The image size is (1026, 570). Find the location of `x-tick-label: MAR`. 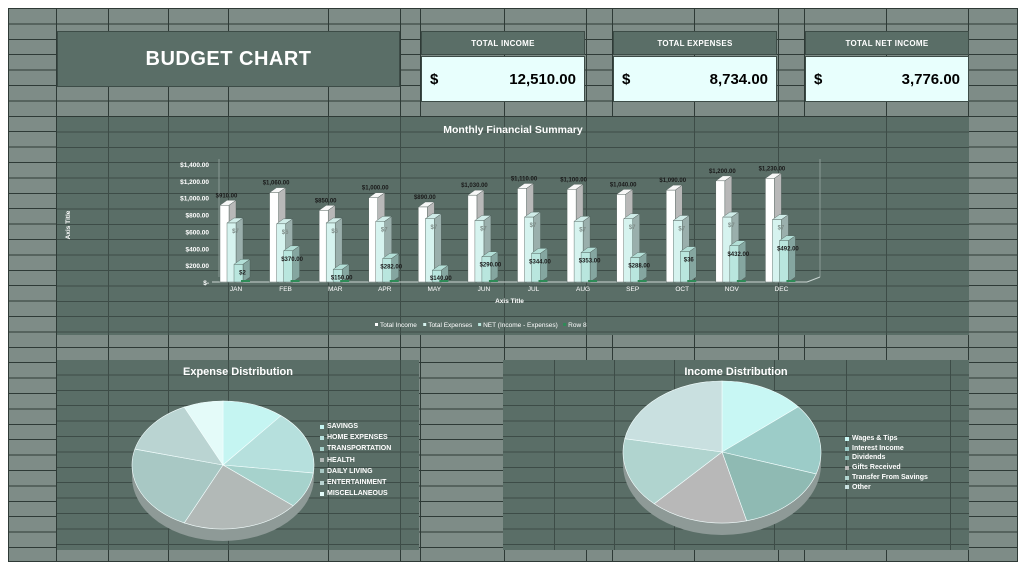

x-tick-label: MAR is located at coordinates (335, 289).